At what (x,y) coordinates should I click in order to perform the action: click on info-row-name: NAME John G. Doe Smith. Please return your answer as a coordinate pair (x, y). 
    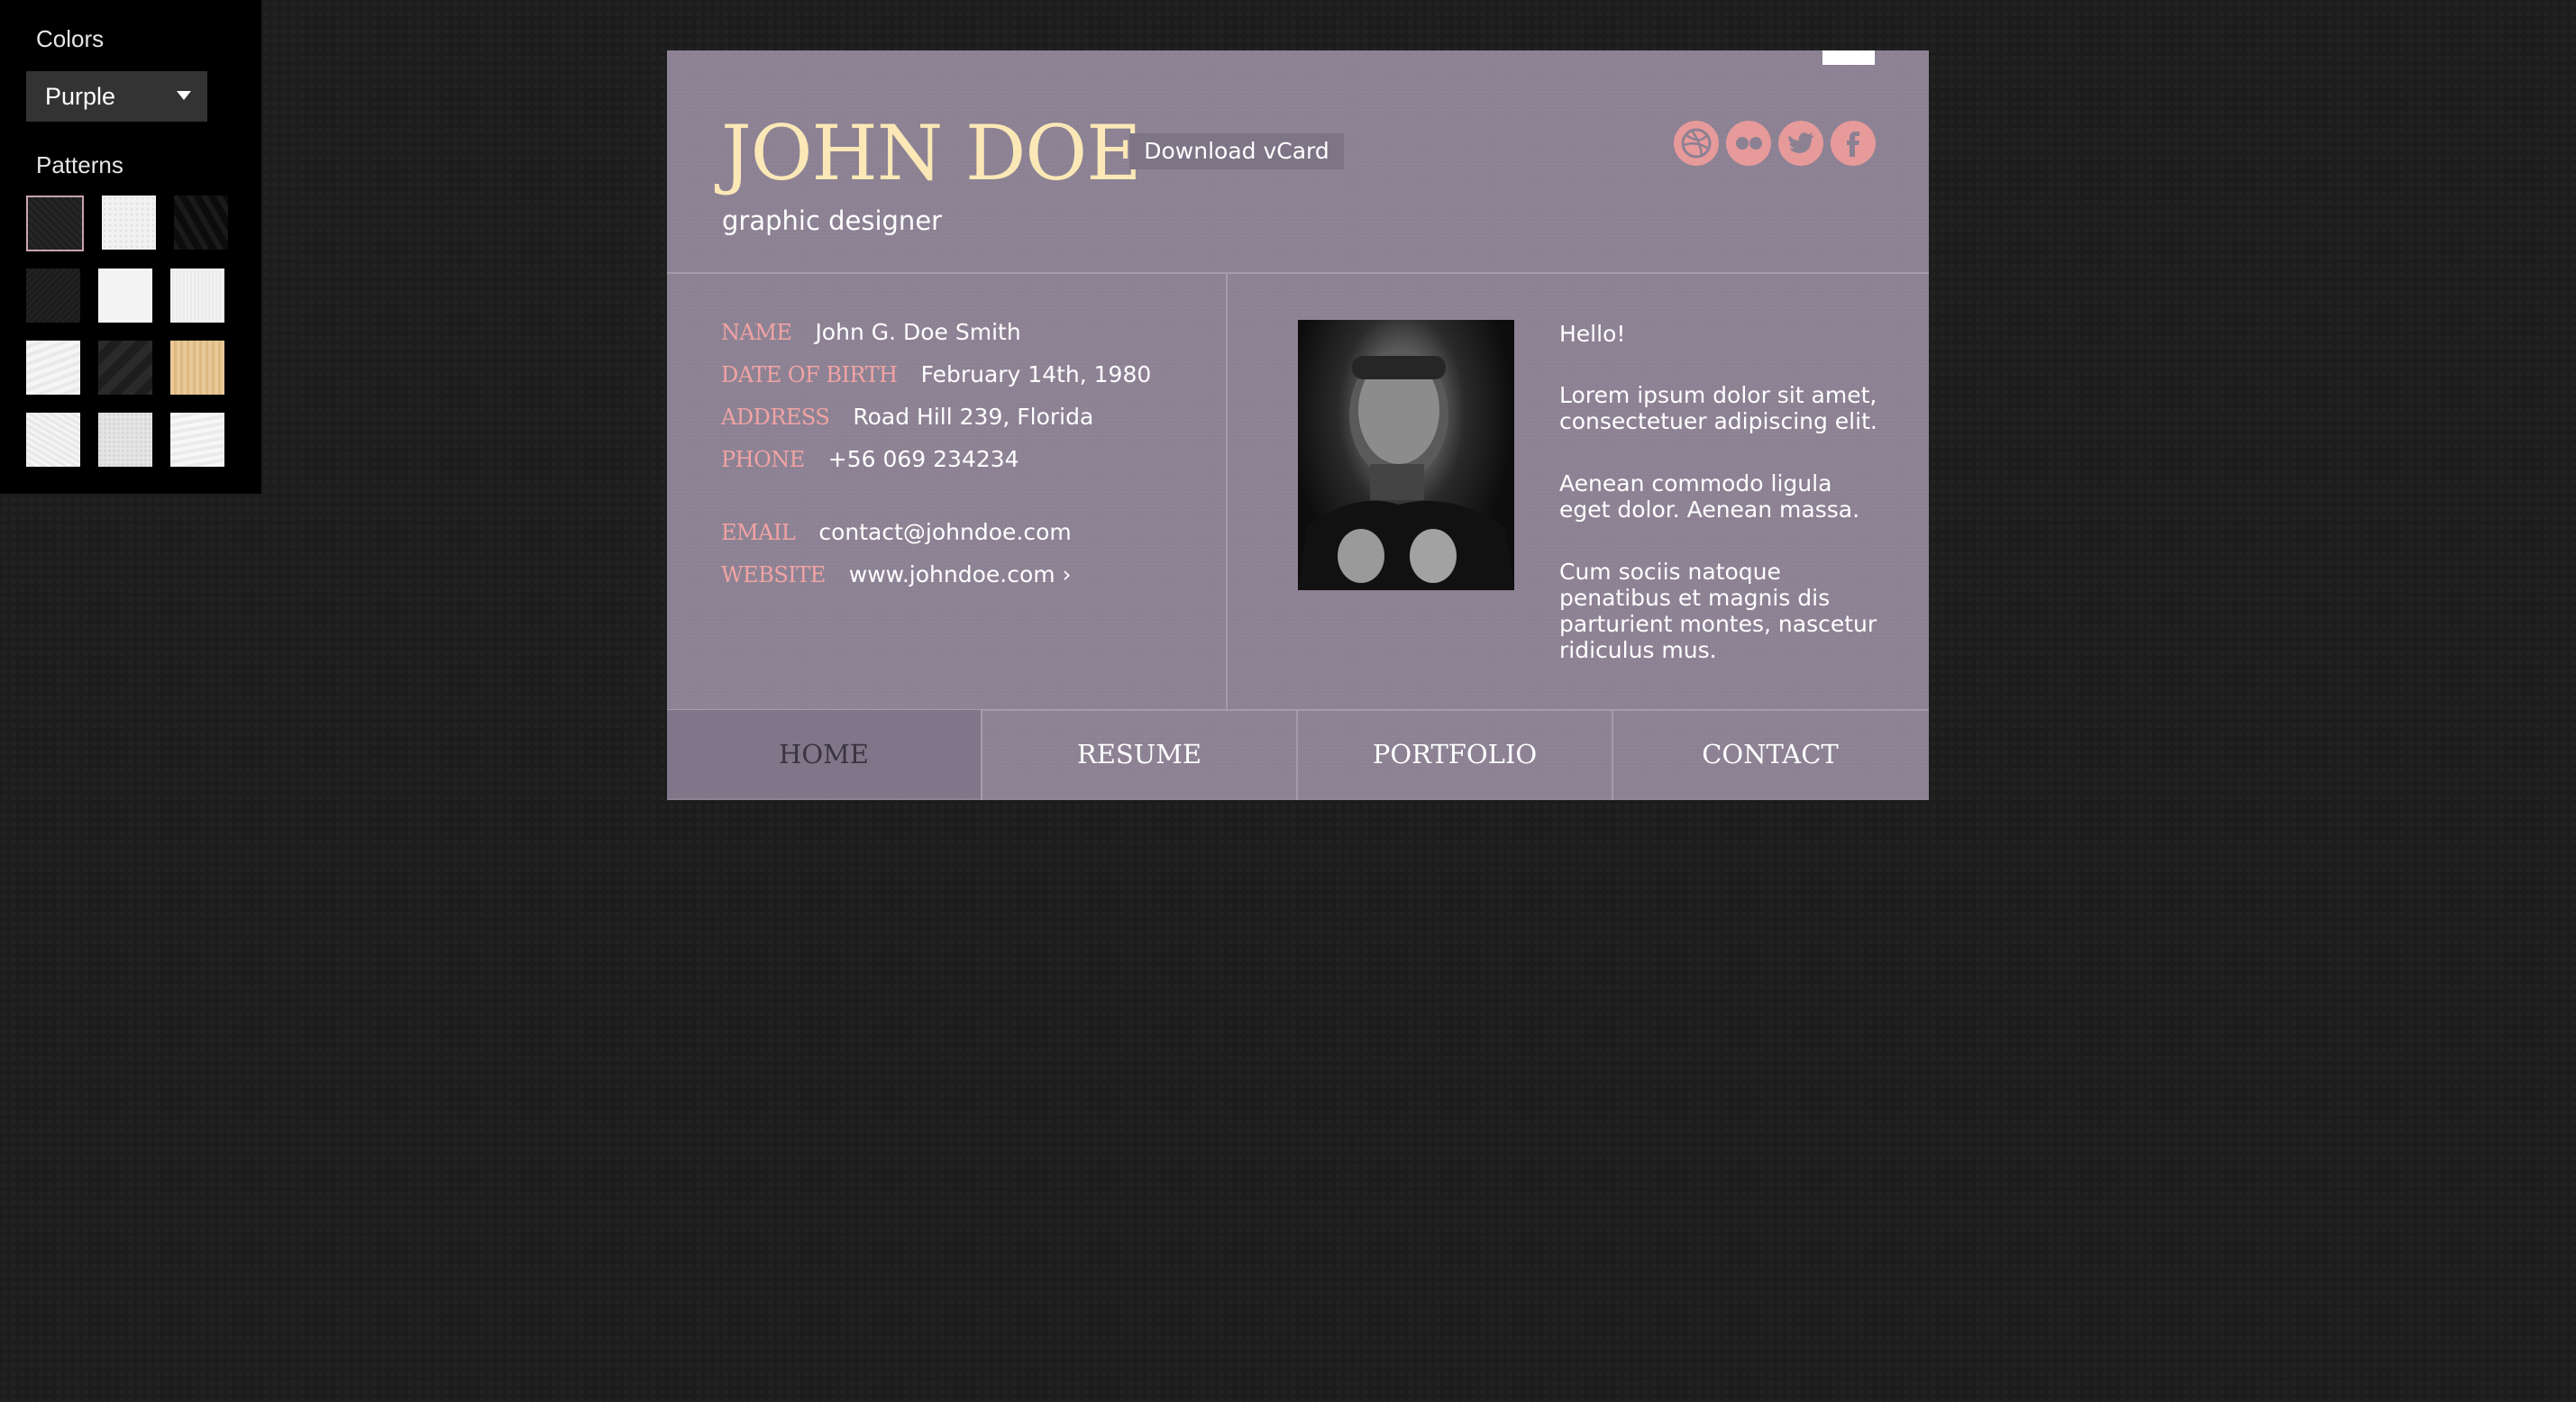
    Looking at the image, I should click on (871, 332).